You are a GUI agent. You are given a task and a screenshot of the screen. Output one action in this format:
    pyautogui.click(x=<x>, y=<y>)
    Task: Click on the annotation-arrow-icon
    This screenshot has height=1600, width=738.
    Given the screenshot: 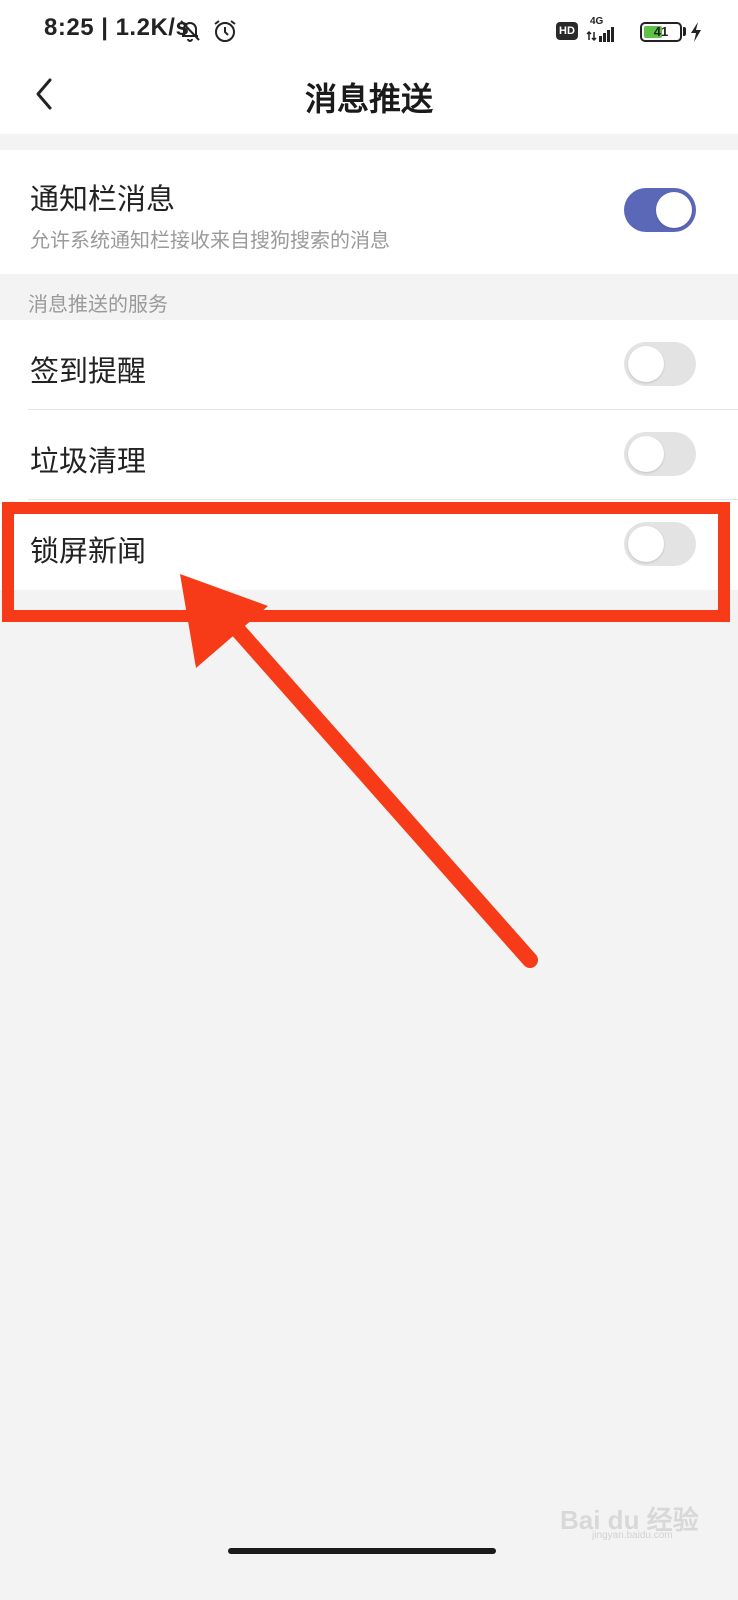 What is the action you would take?
    pyautogui.click(x=359, y=771)
    